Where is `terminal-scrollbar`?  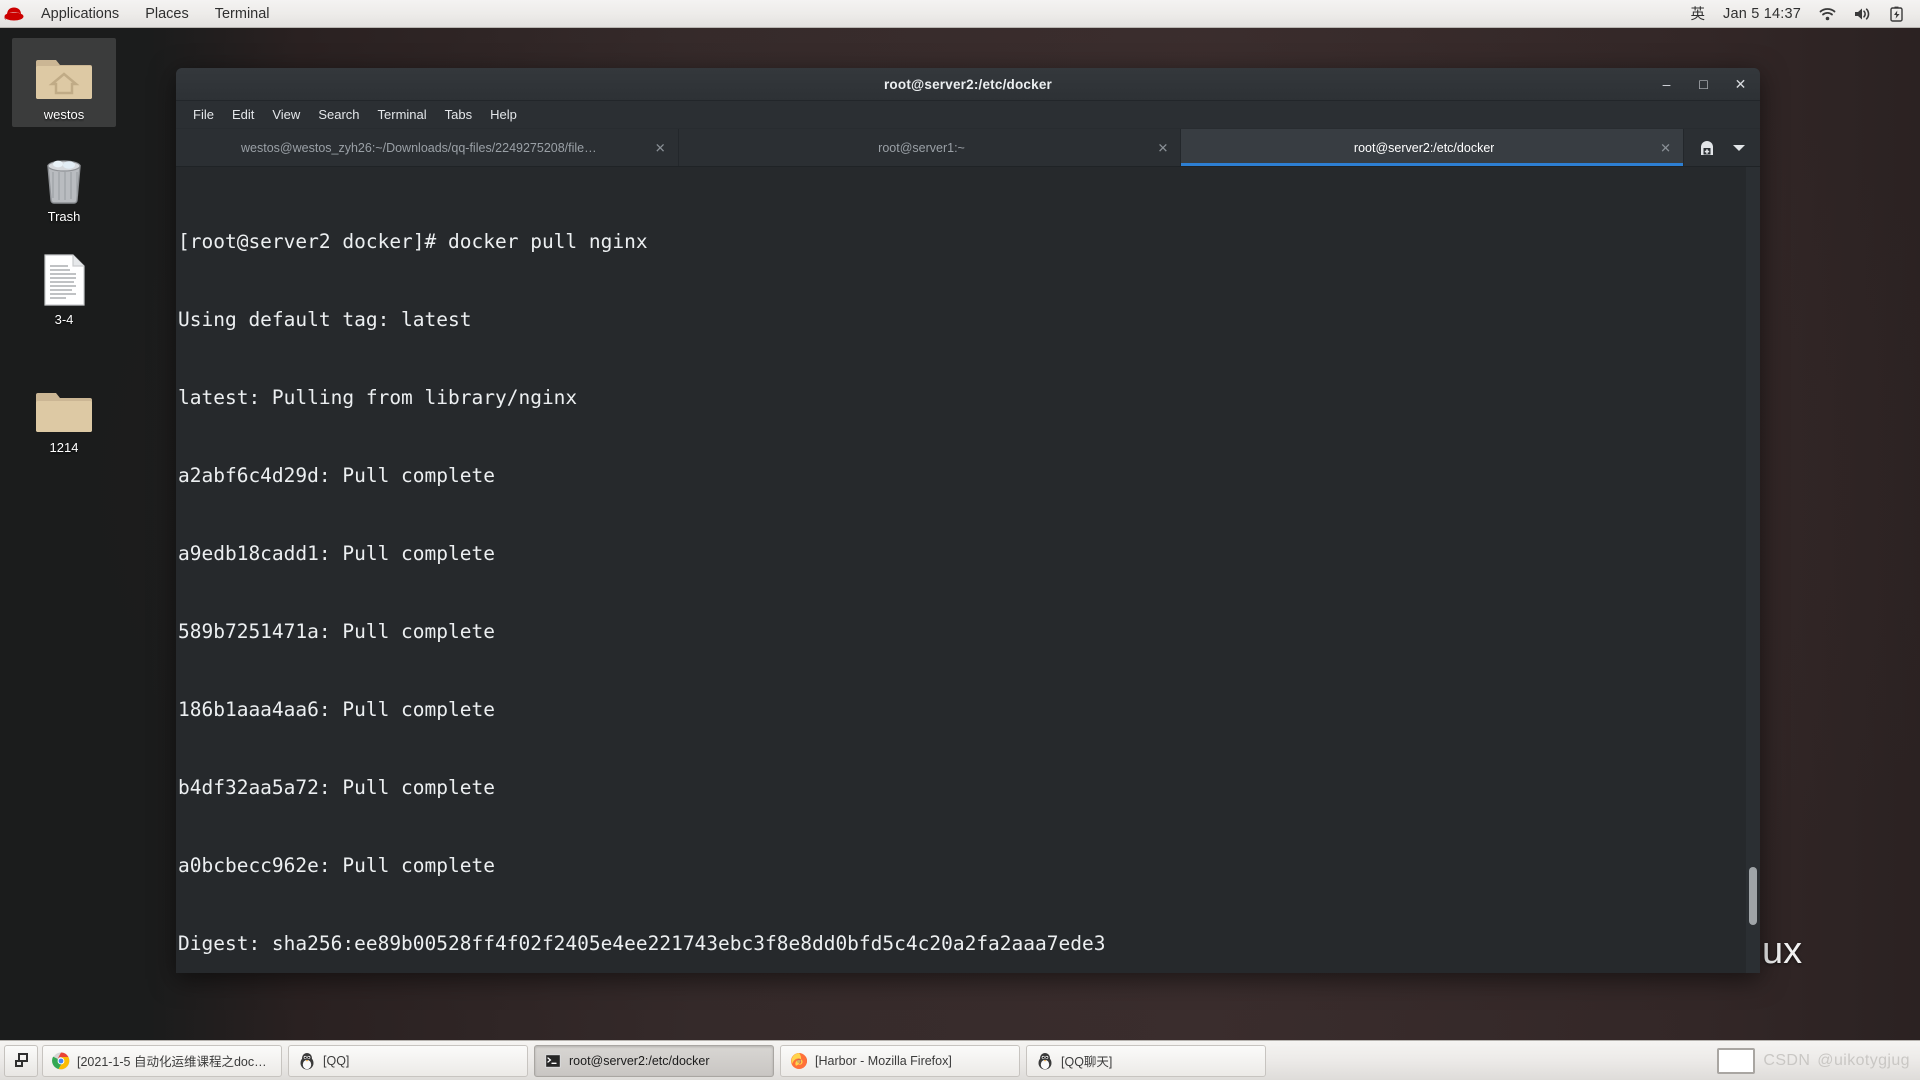 terminal-scrollbar is located at coordinates (1753, 570).